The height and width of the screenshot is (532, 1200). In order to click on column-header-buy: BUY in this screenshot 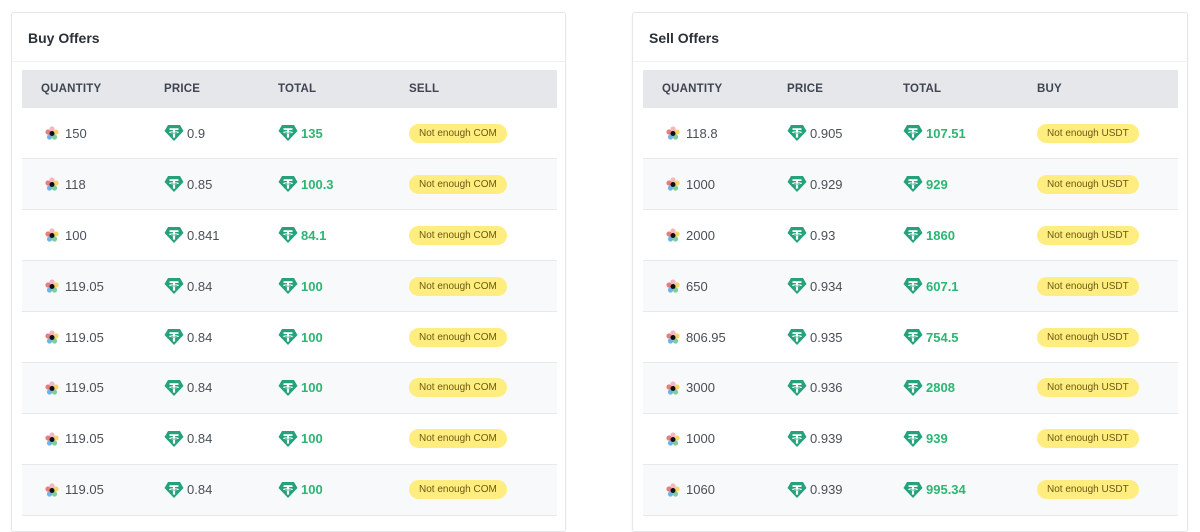, I will do `click(1098, 89)`.